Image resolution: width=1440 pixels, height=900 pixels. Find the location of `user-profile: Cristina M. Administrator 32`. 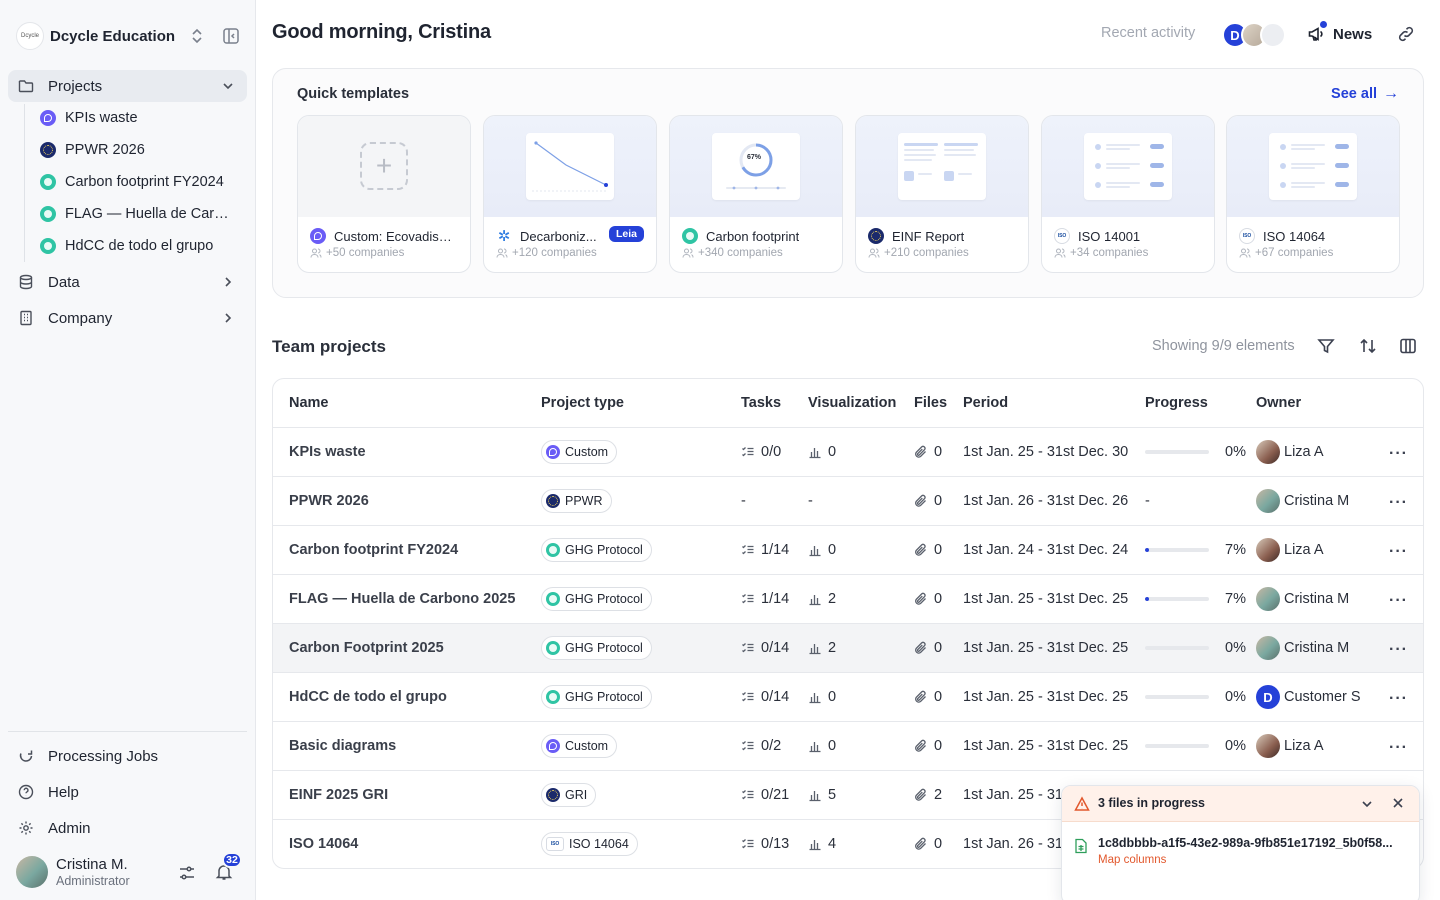

user-profile: Cristina M. Administrator 32 is located at coordinates (129, 870).